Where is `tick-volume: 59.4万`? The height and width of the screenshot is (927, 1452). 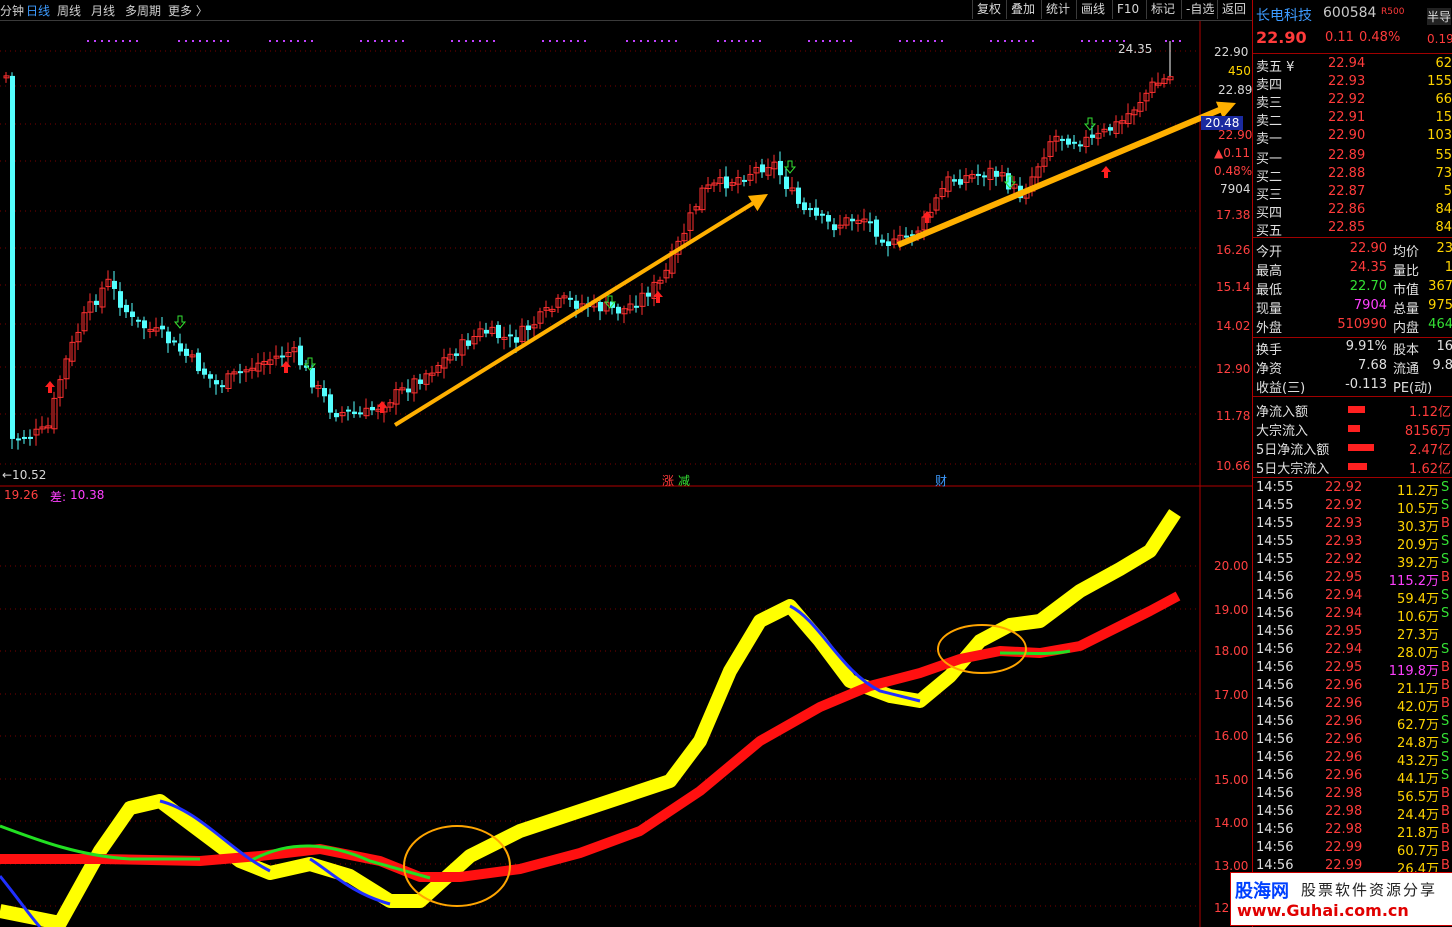
tick-volume: 59.4万 is located at coordinates (1418, 599).